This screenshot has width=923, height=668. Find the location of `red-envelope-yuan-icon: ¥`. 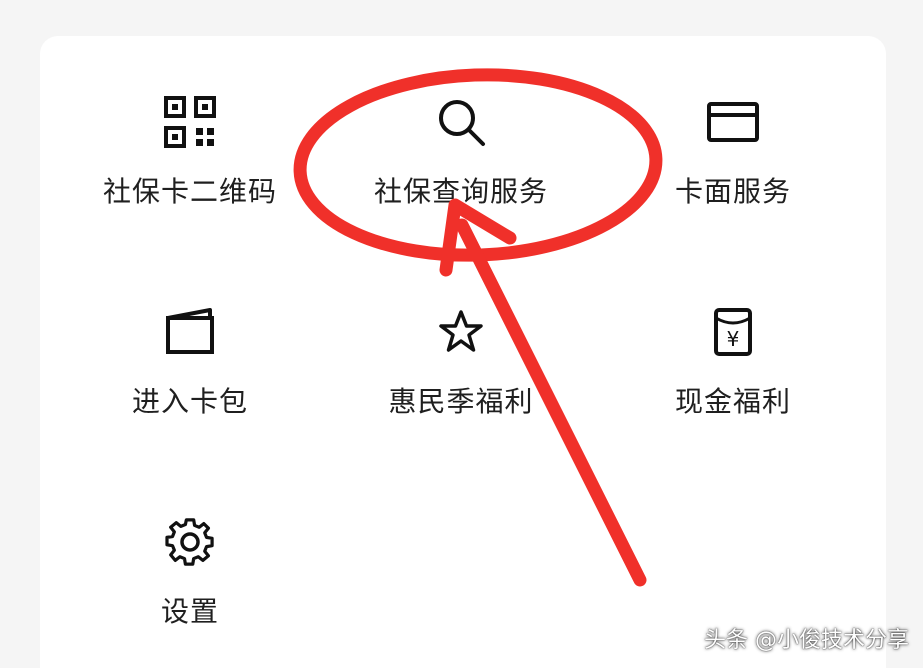

red-envelope-yuan-icon: ¥ is located at coordinates (733, 332).